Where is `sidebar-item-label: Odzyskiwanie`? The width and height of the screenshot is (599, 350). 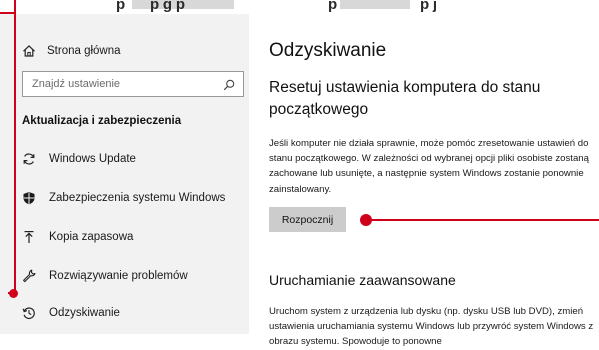 sidebar-item-label: Odzyskiwanie is located at coordinates (84, 313).